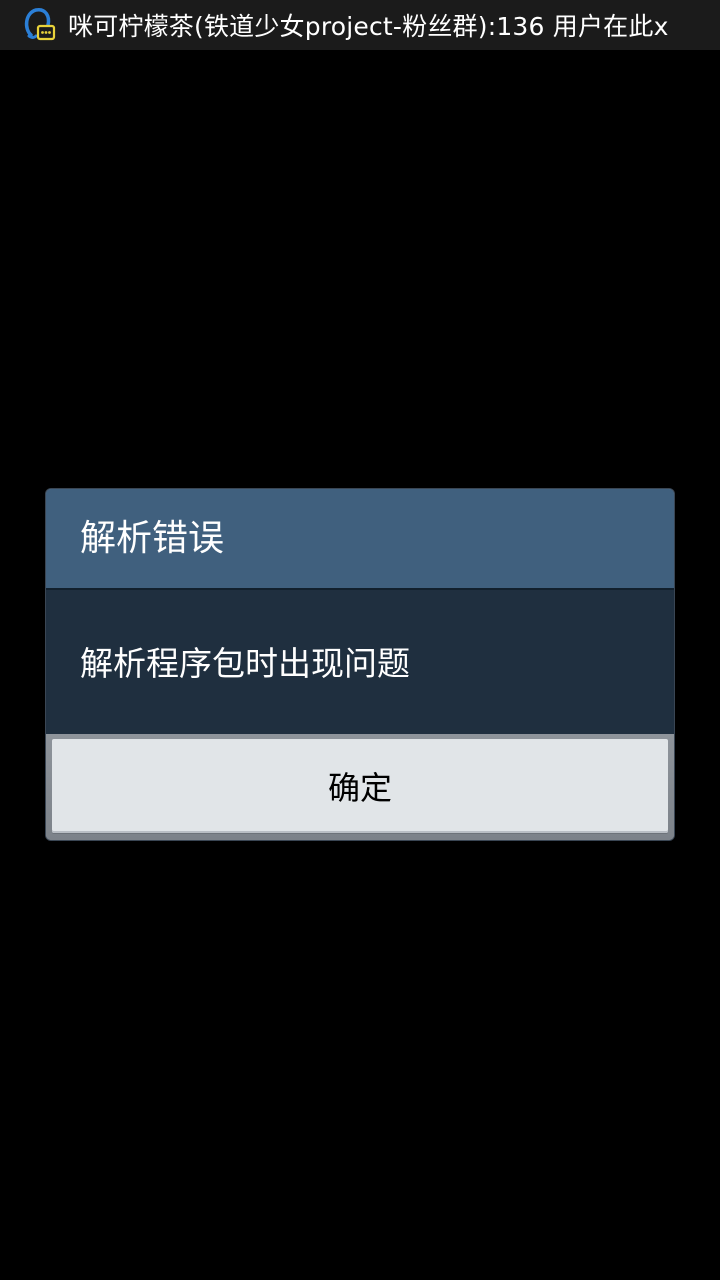 This screenshot has height=1280, width=720. I want to click on ok-button-label: 确定, so click(359, 788).